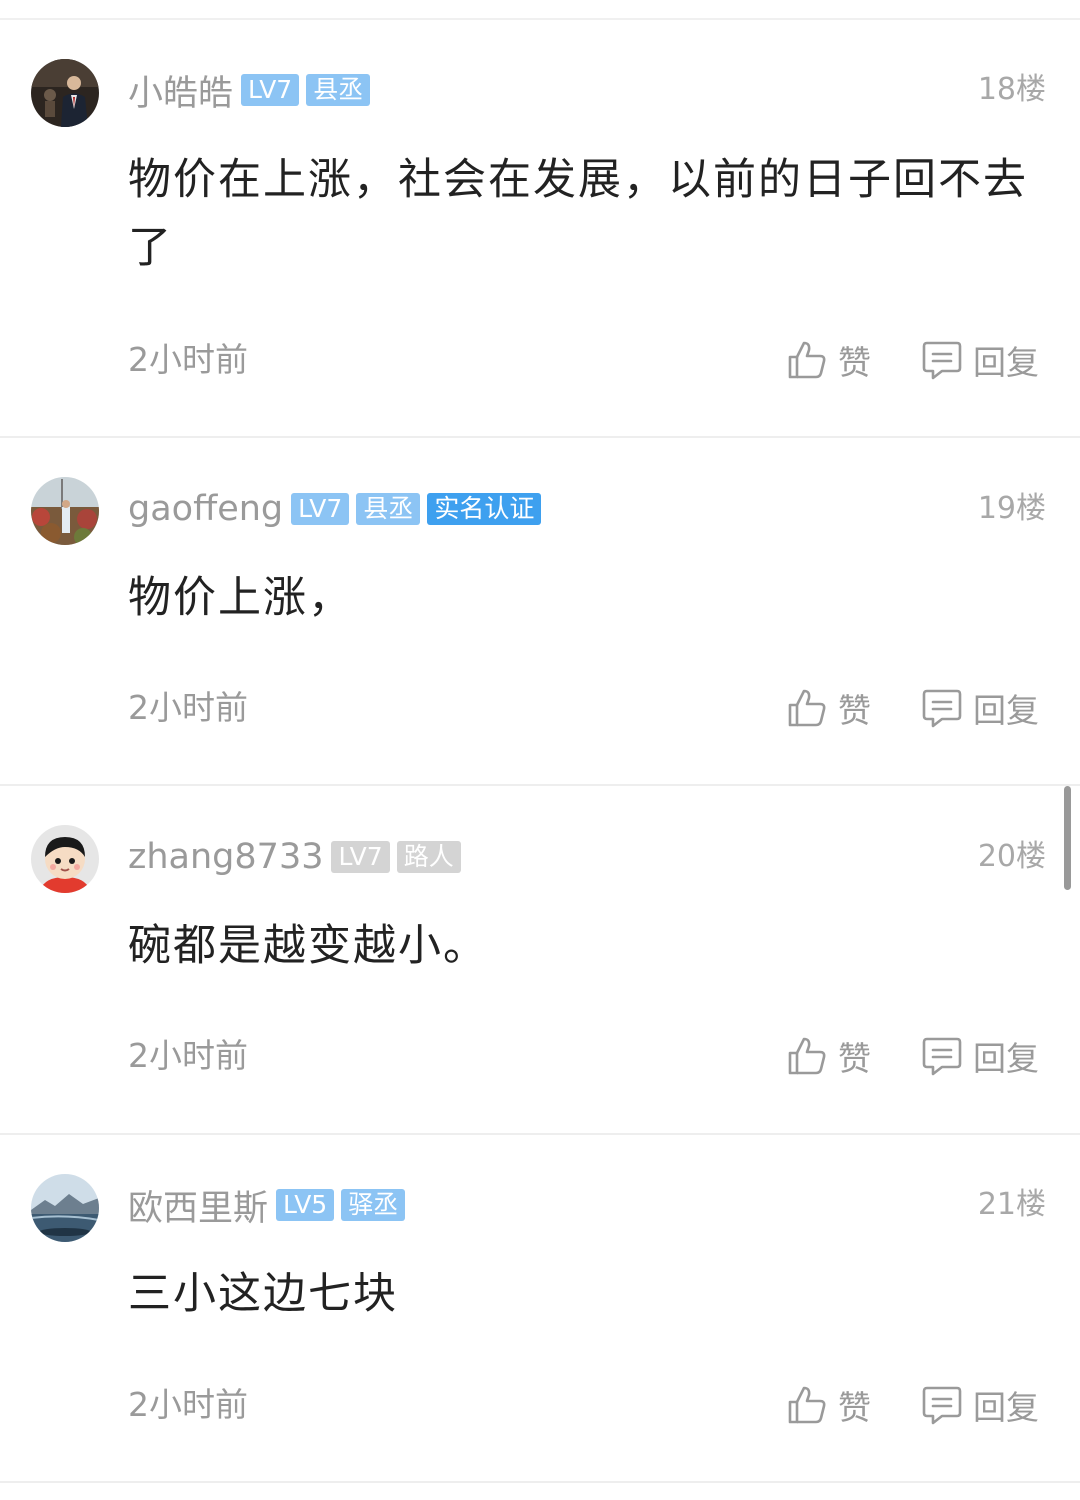 Image resolution: width=1080 pixels, height=1500 pixels. Describe the element at coordinates (578, 598) in the screenshot. I see `comment-text: 物价上涨，` at that location.